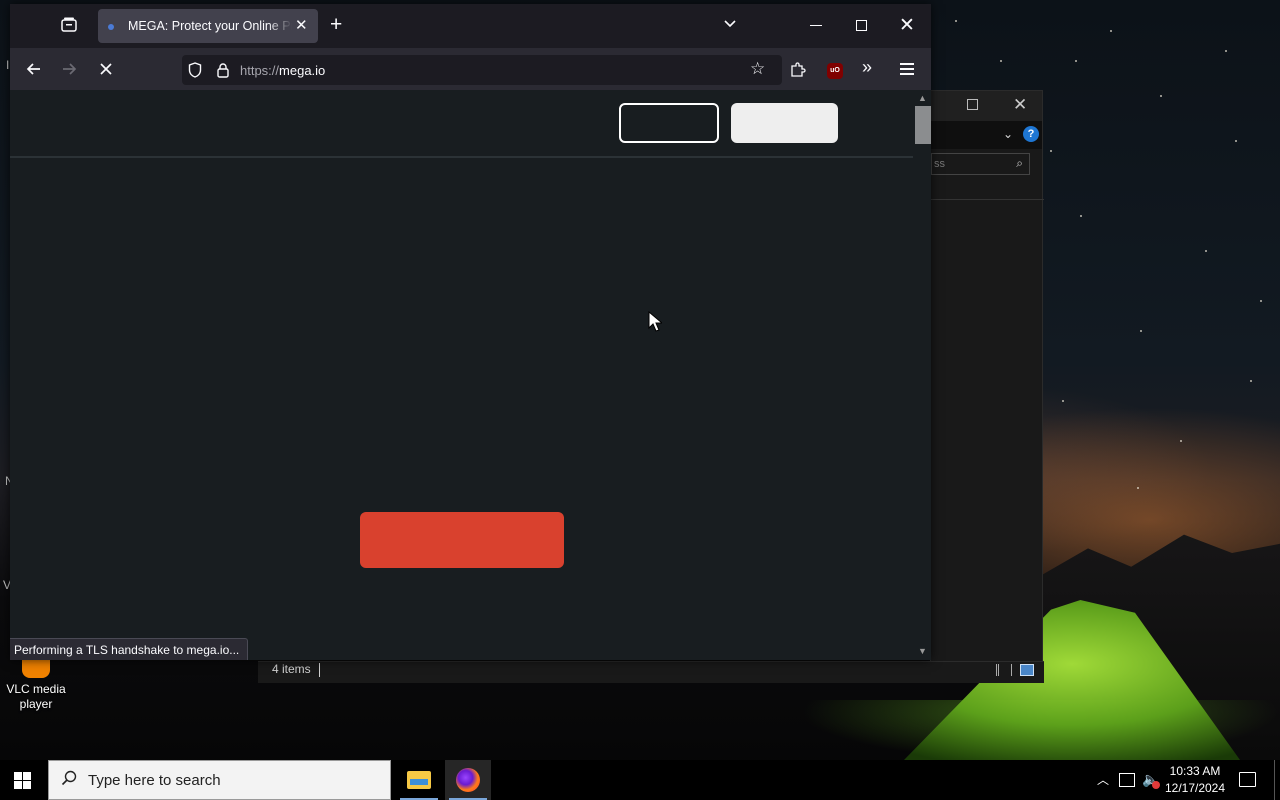 The width and height of the screenshot is (1280, 800). I want to click on chevron-down-icon: ⌄, so click(1008, 134).